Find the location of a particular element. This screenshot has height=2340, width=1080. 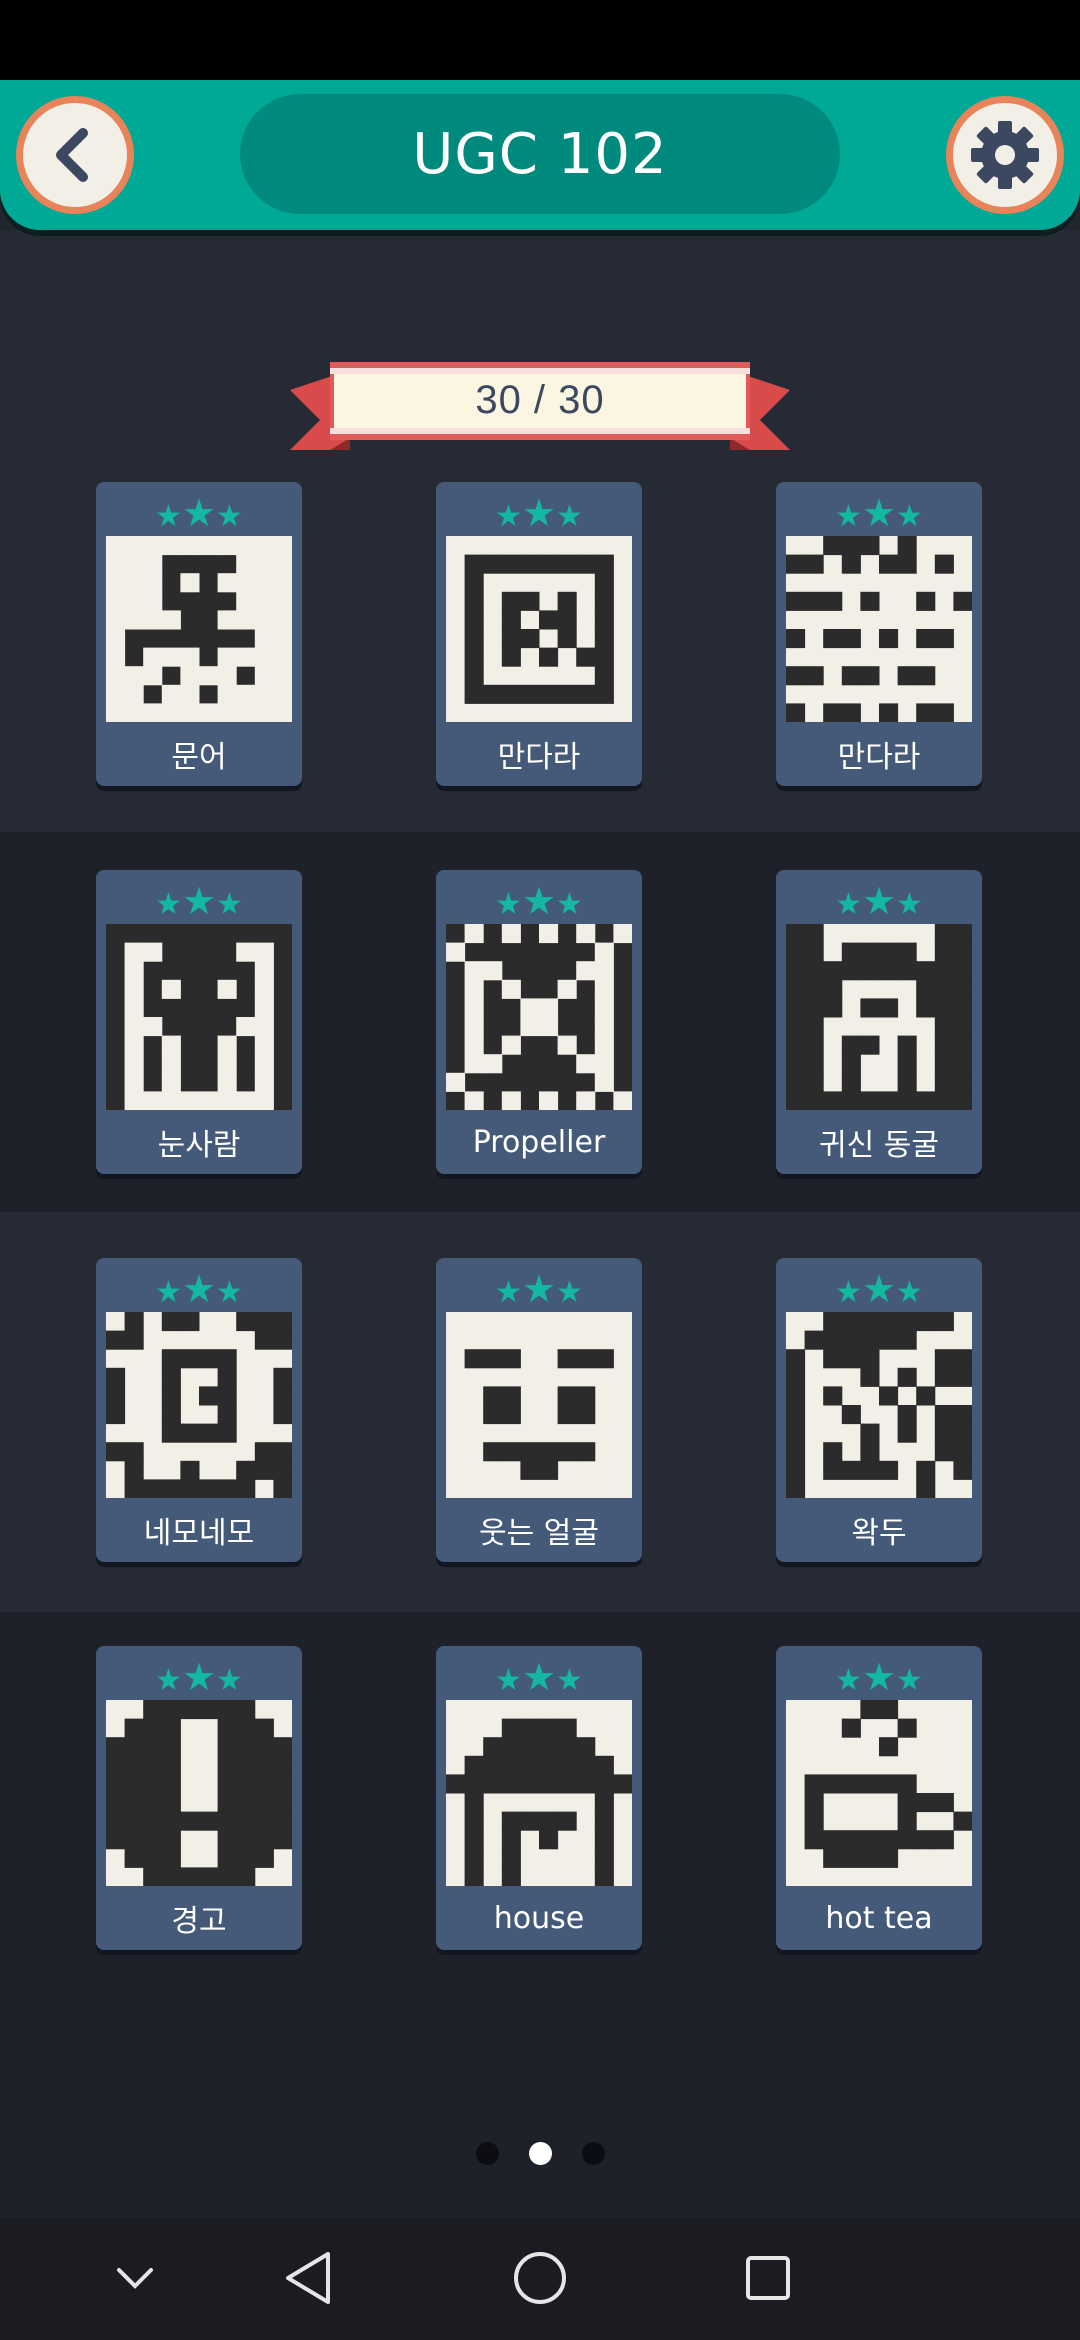

puzzle-card: ★ ★ ★ Propeller is located at coordinates (539, 1022).